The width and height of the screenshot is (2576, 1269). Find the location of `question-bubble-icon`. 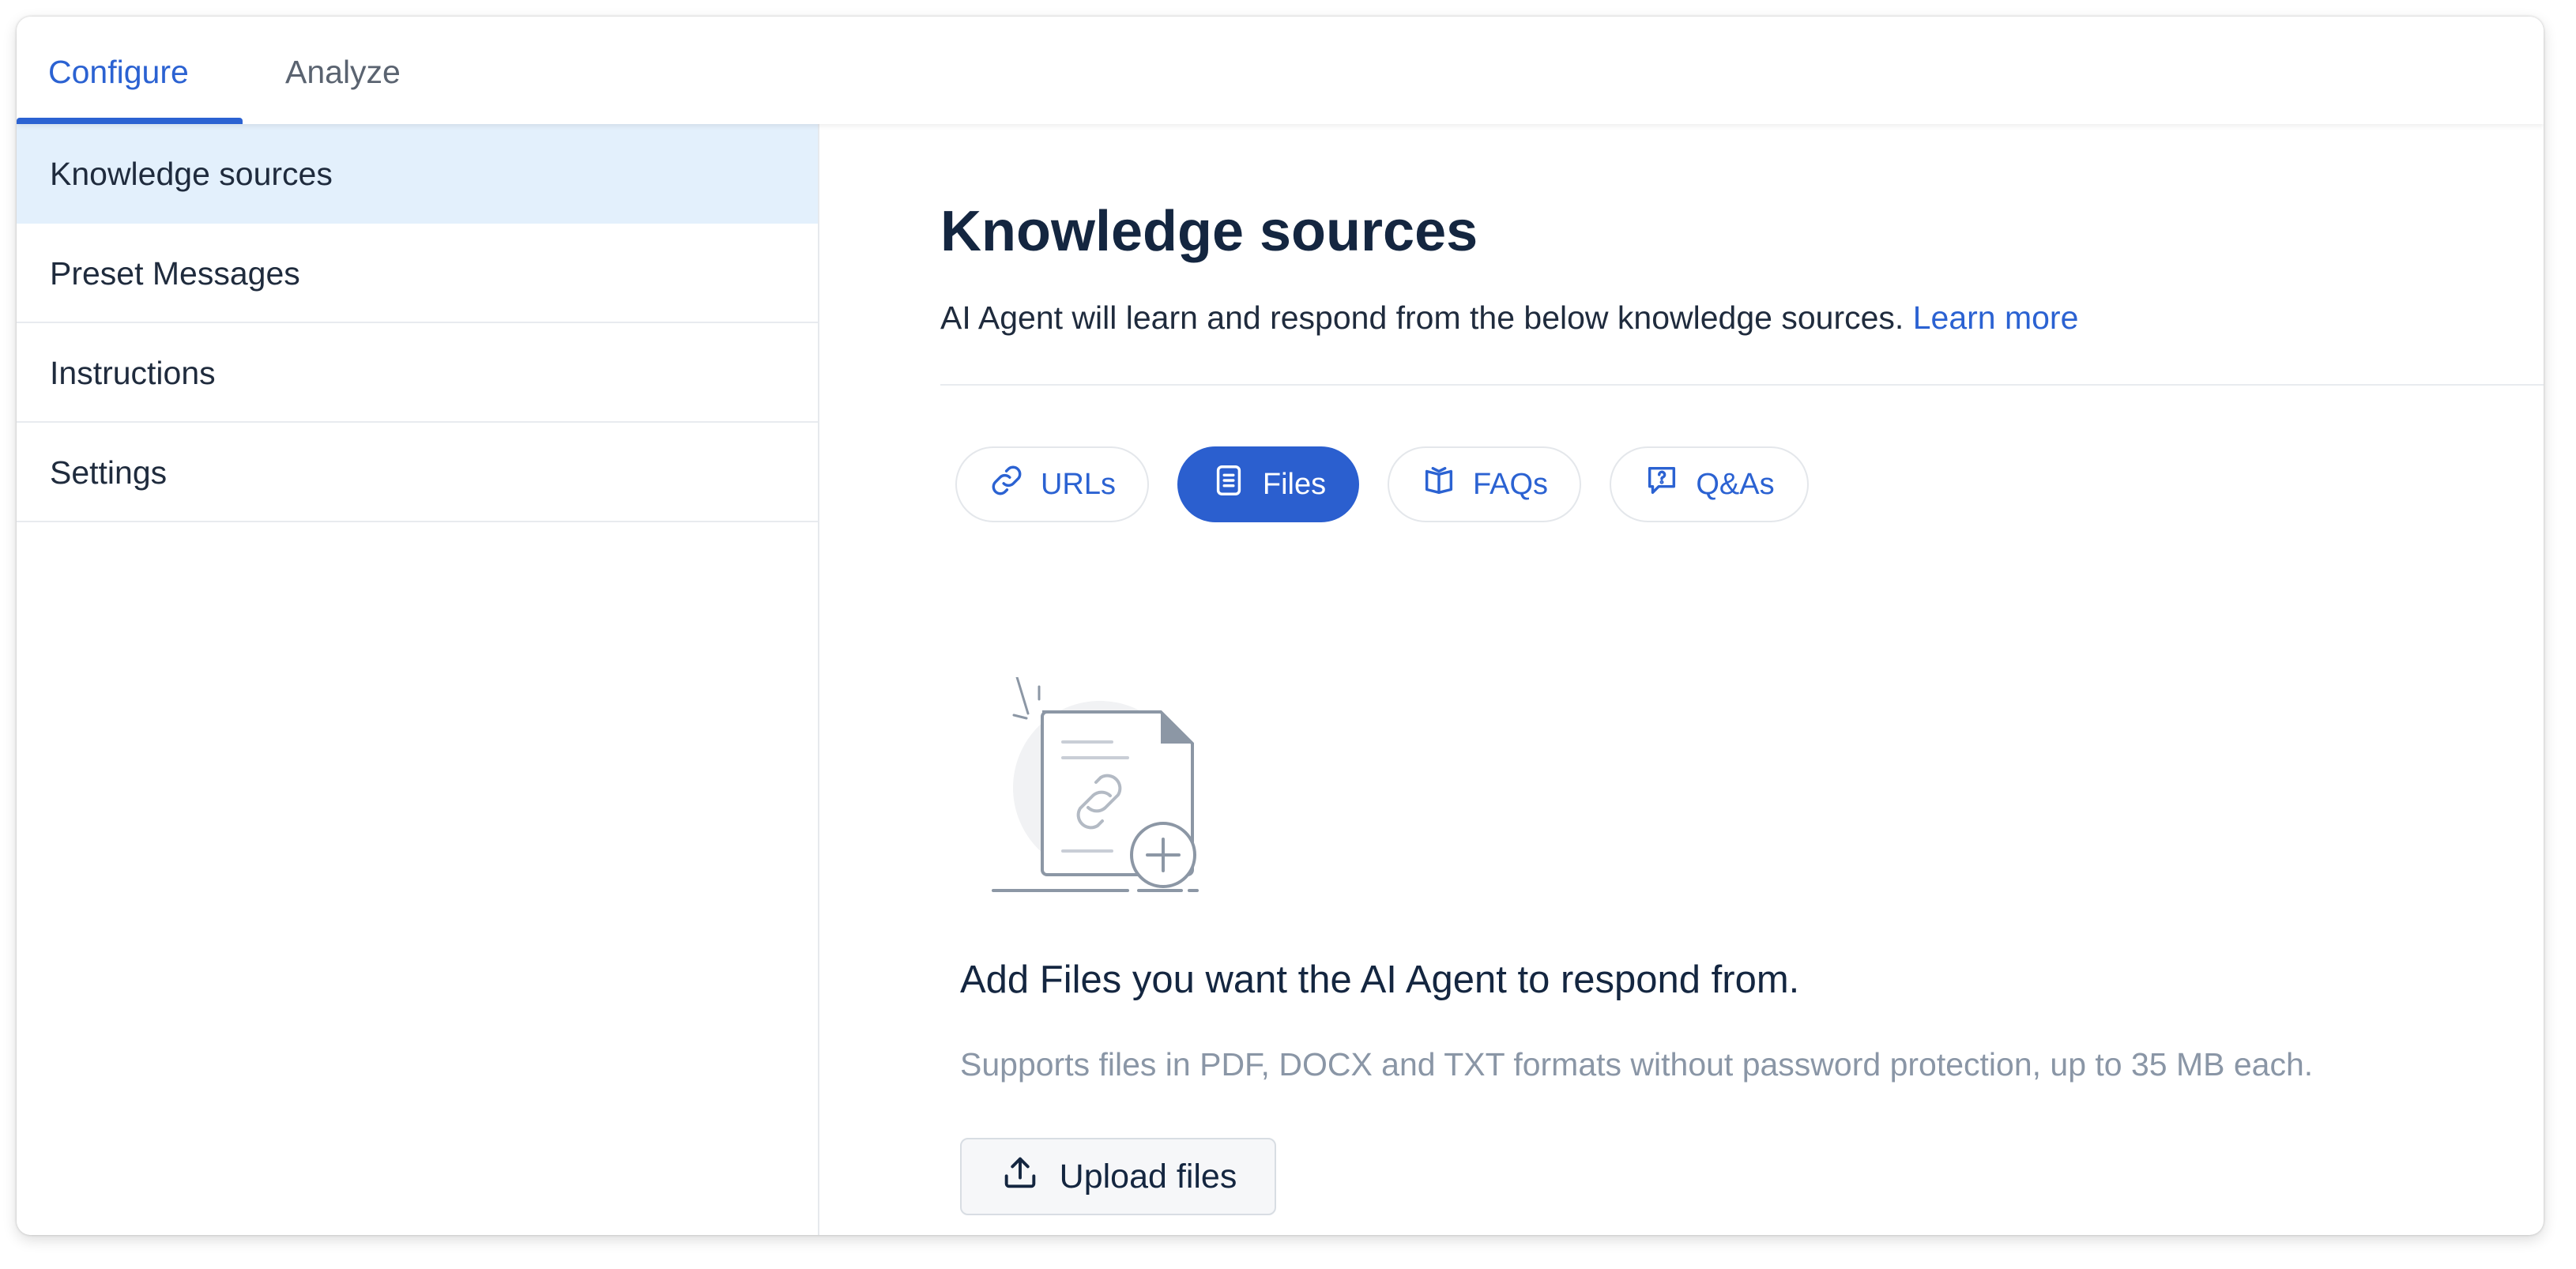

question-bubble-icon is located at coordinates (1662, 484).